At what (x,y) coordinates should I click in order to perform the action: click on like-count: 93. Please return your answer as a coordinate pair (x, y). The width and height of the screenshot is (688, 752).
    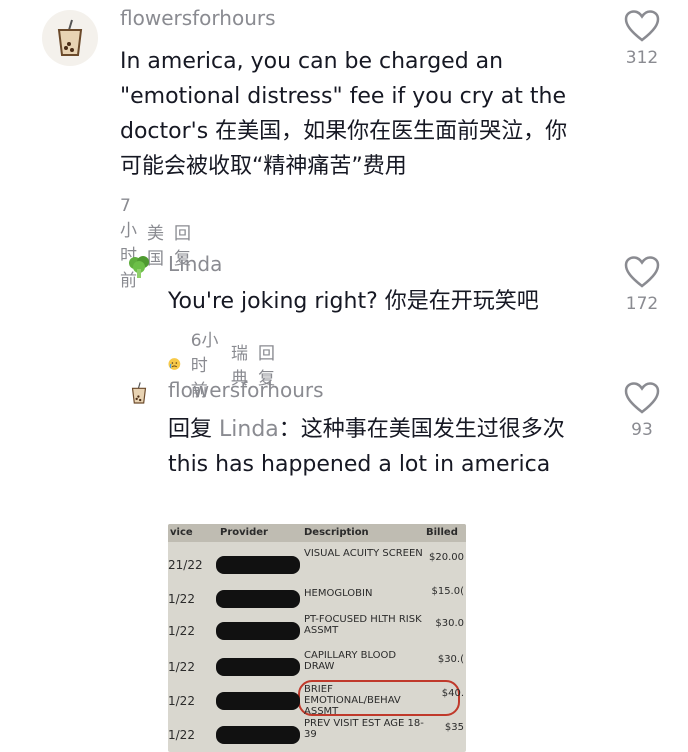
    Looking at the image, I should click on (642, 430).